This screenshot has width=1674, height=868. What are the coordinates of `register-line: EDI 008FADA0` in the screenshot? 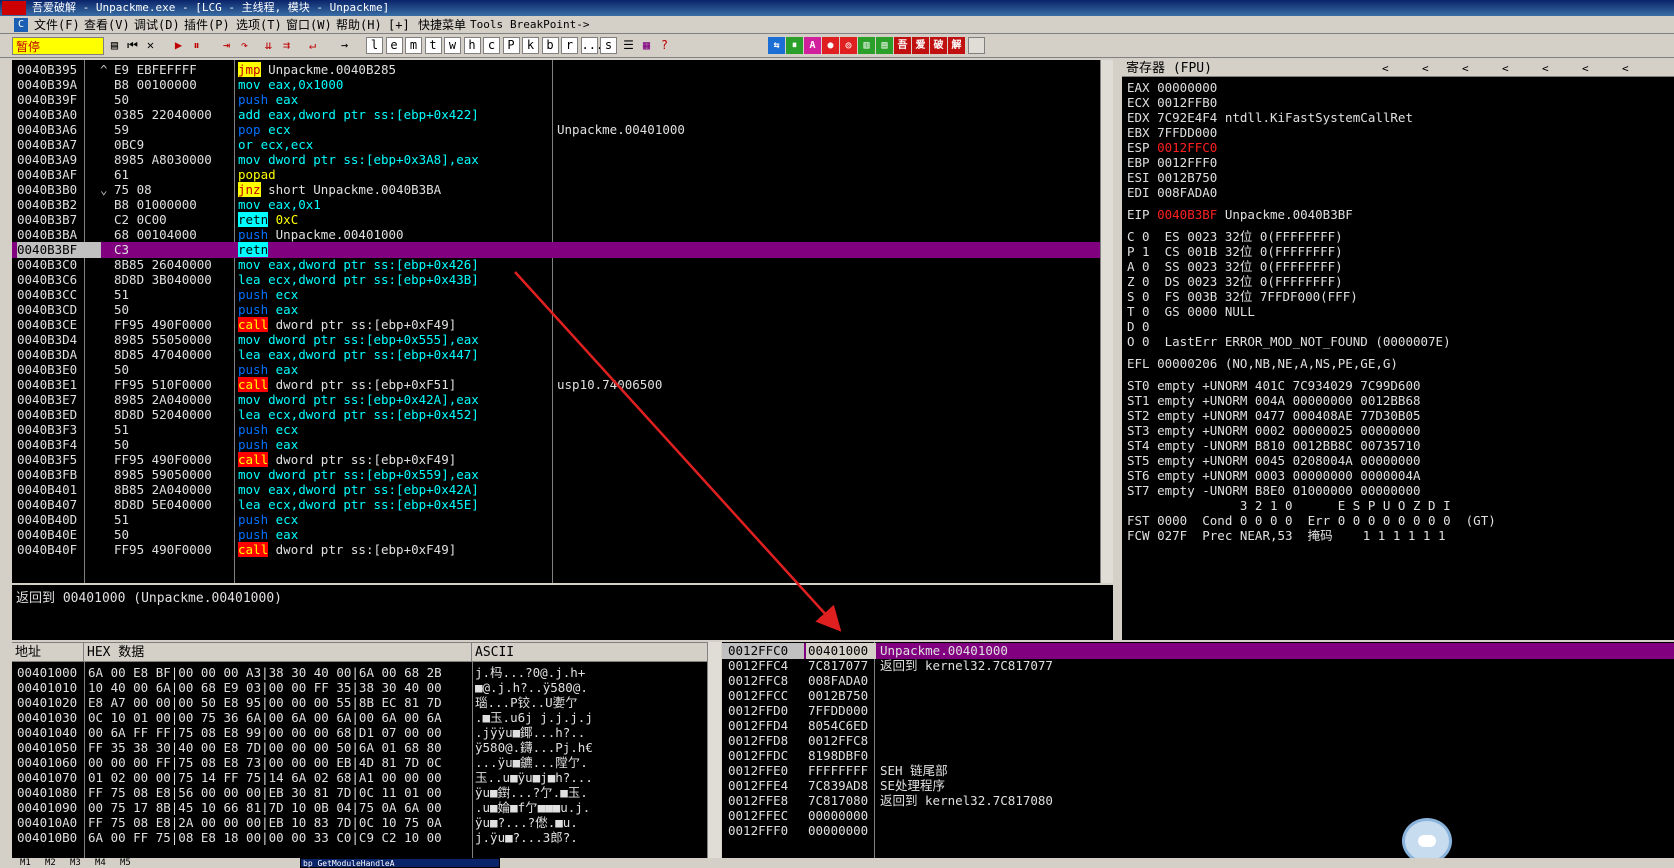 It's located at (1172, 193).